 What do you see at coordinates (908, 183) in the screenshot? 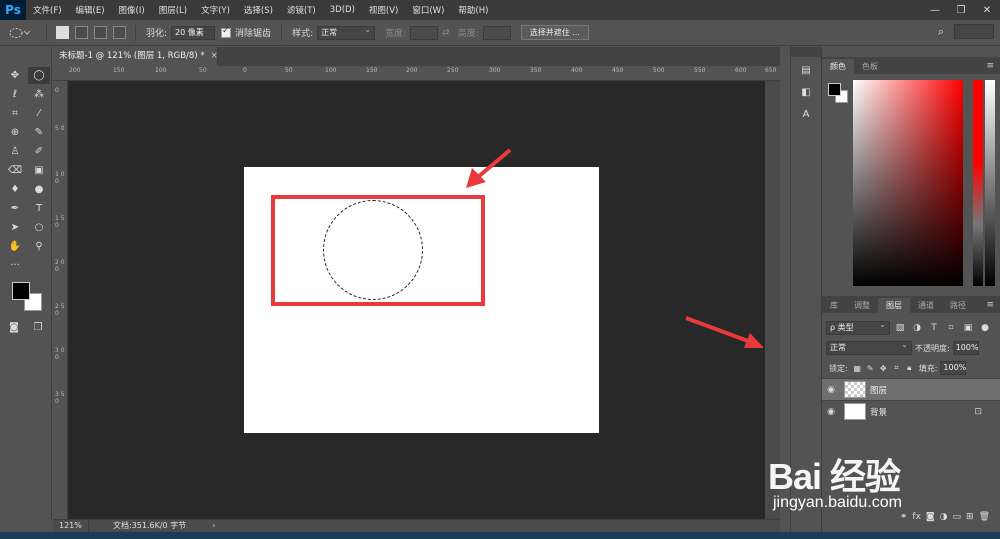
I see `color-spectrum` at bounding box center [908, 183].